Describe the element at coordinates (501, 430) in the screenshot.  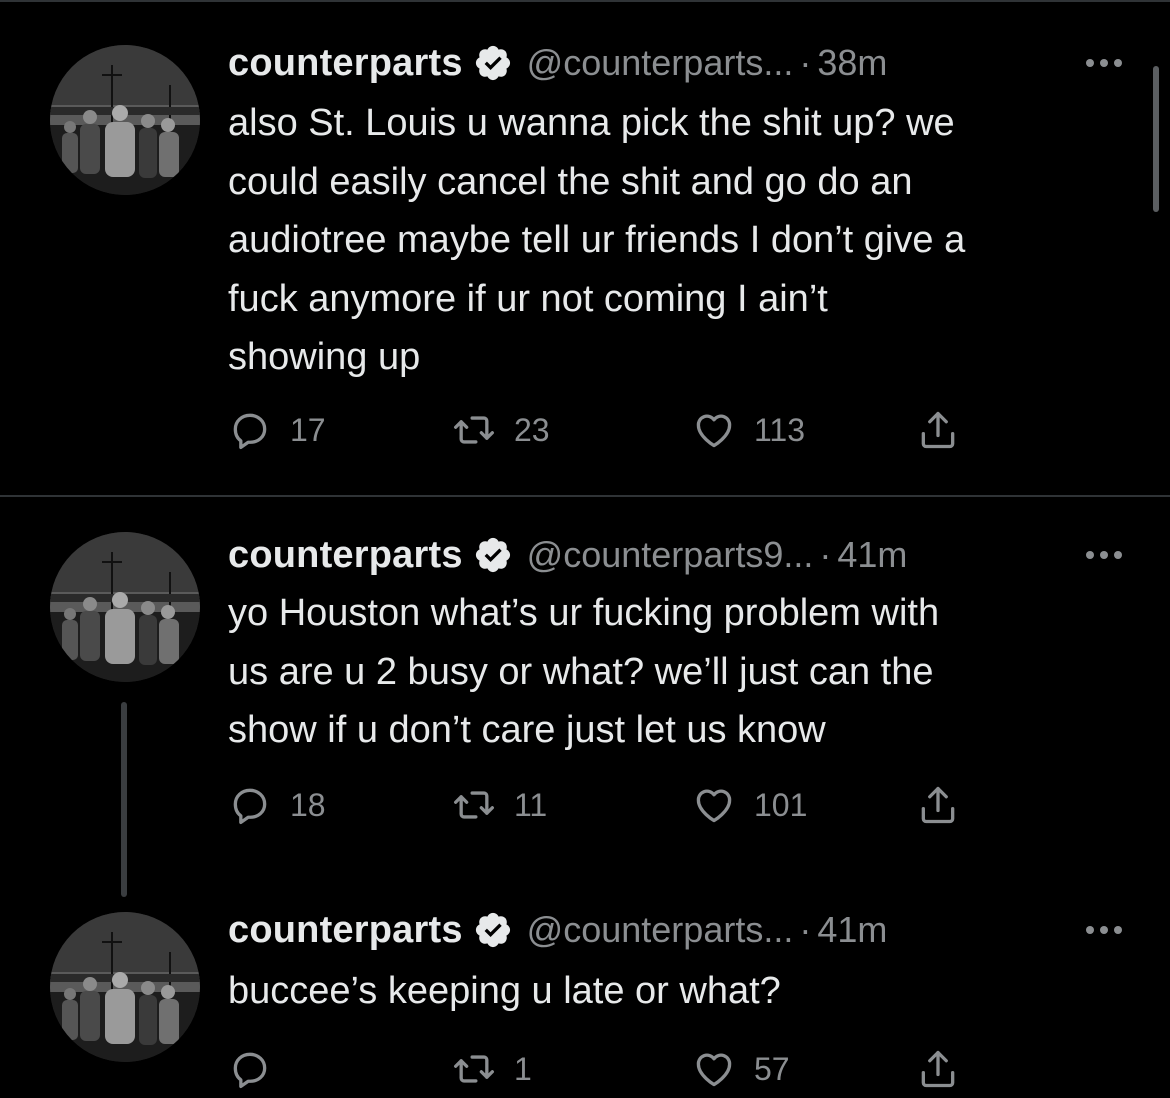
I see `retweet-button: 23` at that location.